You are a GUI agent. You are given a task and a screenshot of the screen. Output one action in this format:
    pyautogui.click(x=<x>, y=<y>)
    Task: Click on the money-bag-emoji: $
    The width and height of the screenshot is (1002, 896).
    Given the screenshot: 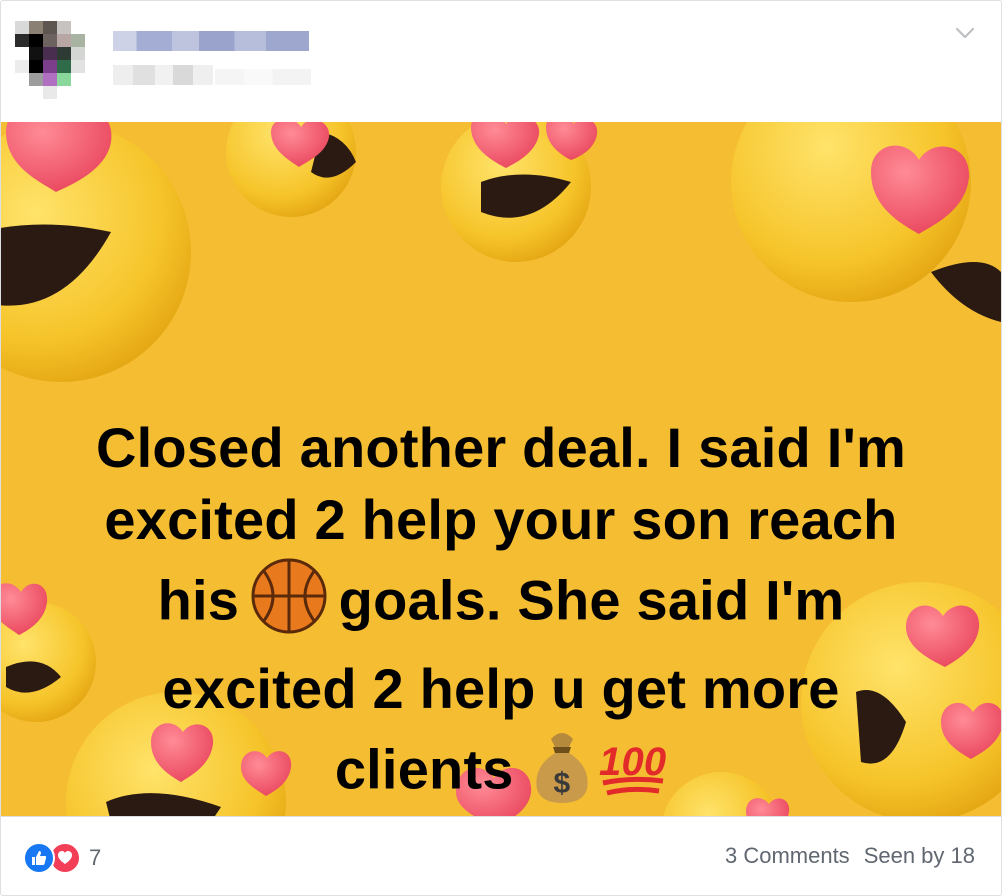 What is the action you would take?
    pyautogui.click(x=562, y=770)
    